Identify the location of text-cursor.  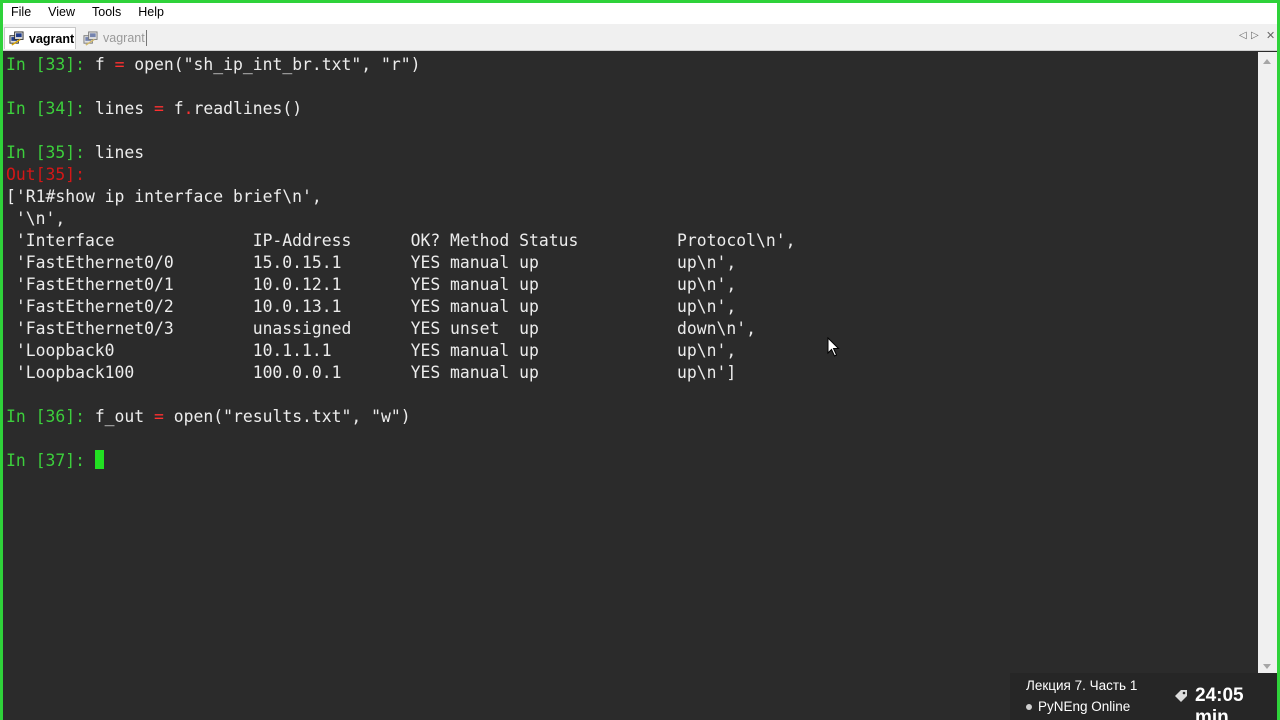
(99, 459).